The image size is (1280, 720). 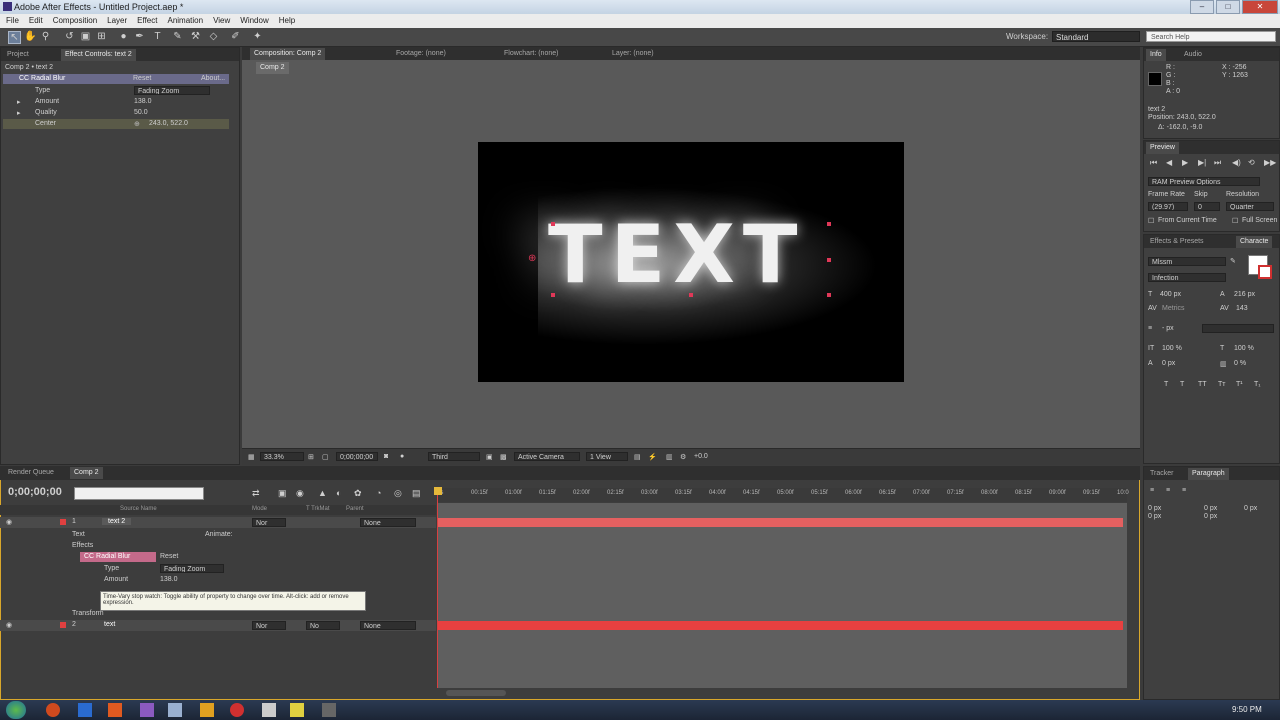 What do you see at coordinates (357, 456) in the screenshot?
I see `current-time-field: 0;00;00;00` at bounding box center [357, 456].